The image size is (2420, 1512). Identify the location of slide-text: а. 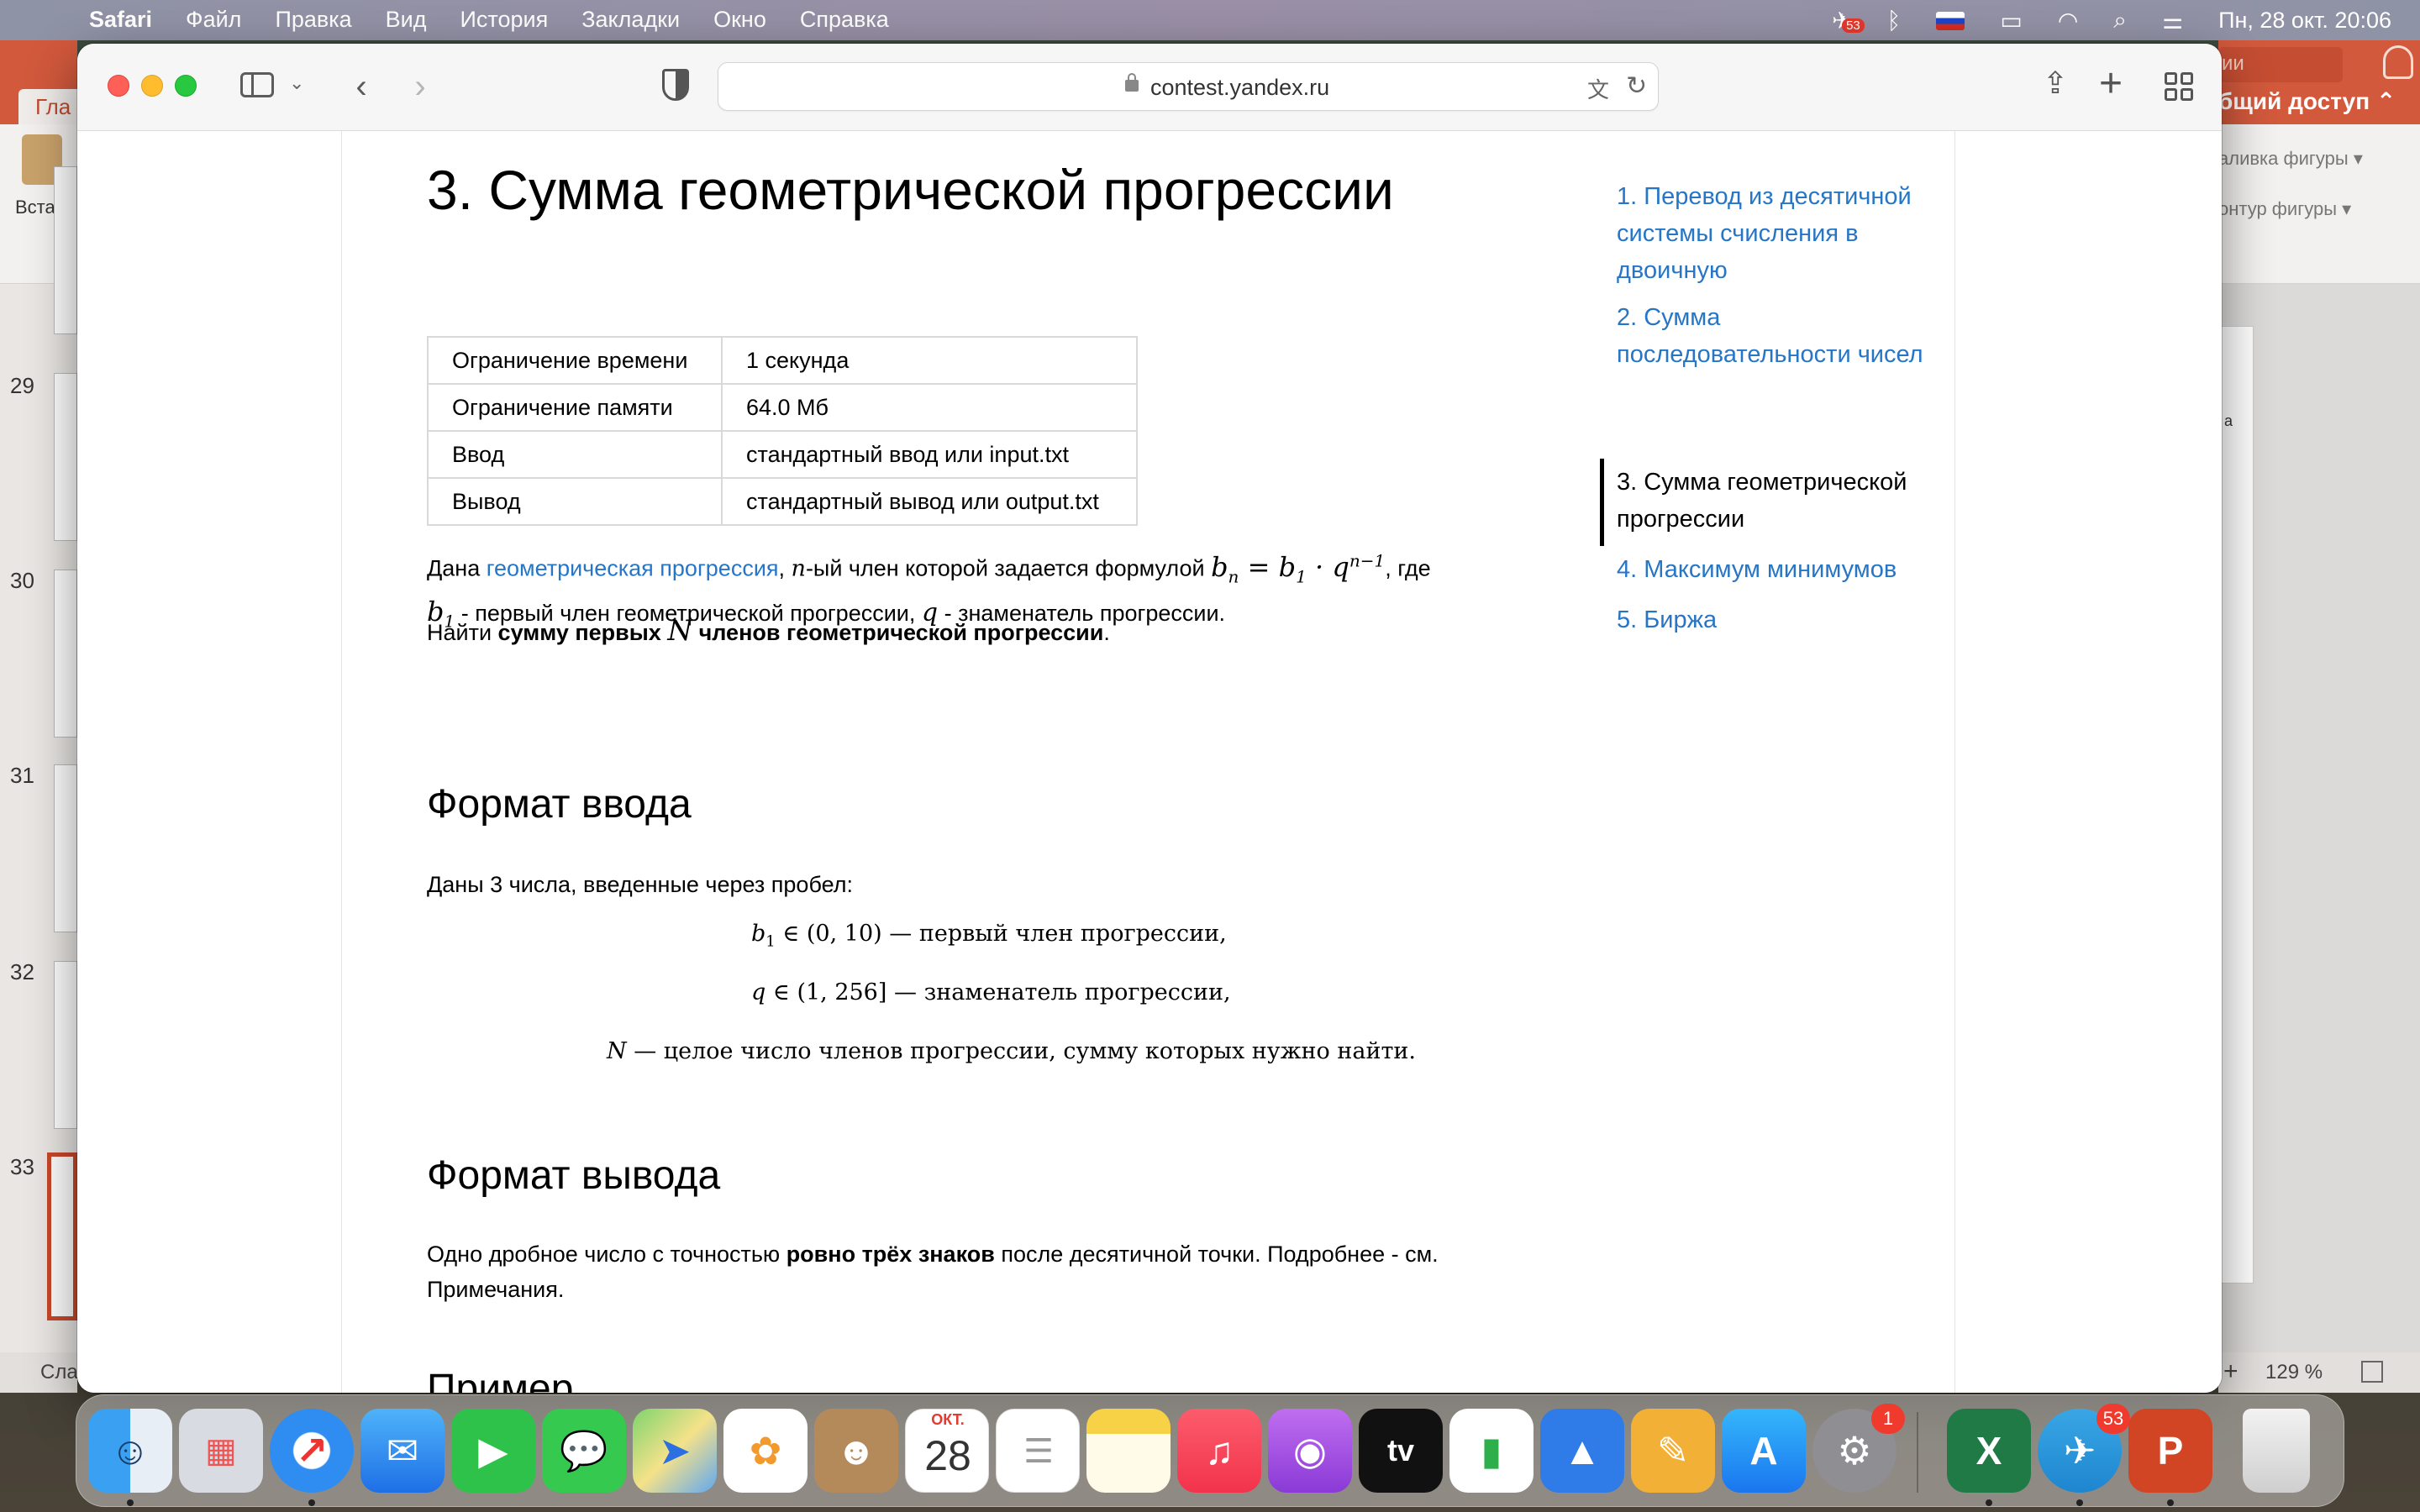
(2228, 420).